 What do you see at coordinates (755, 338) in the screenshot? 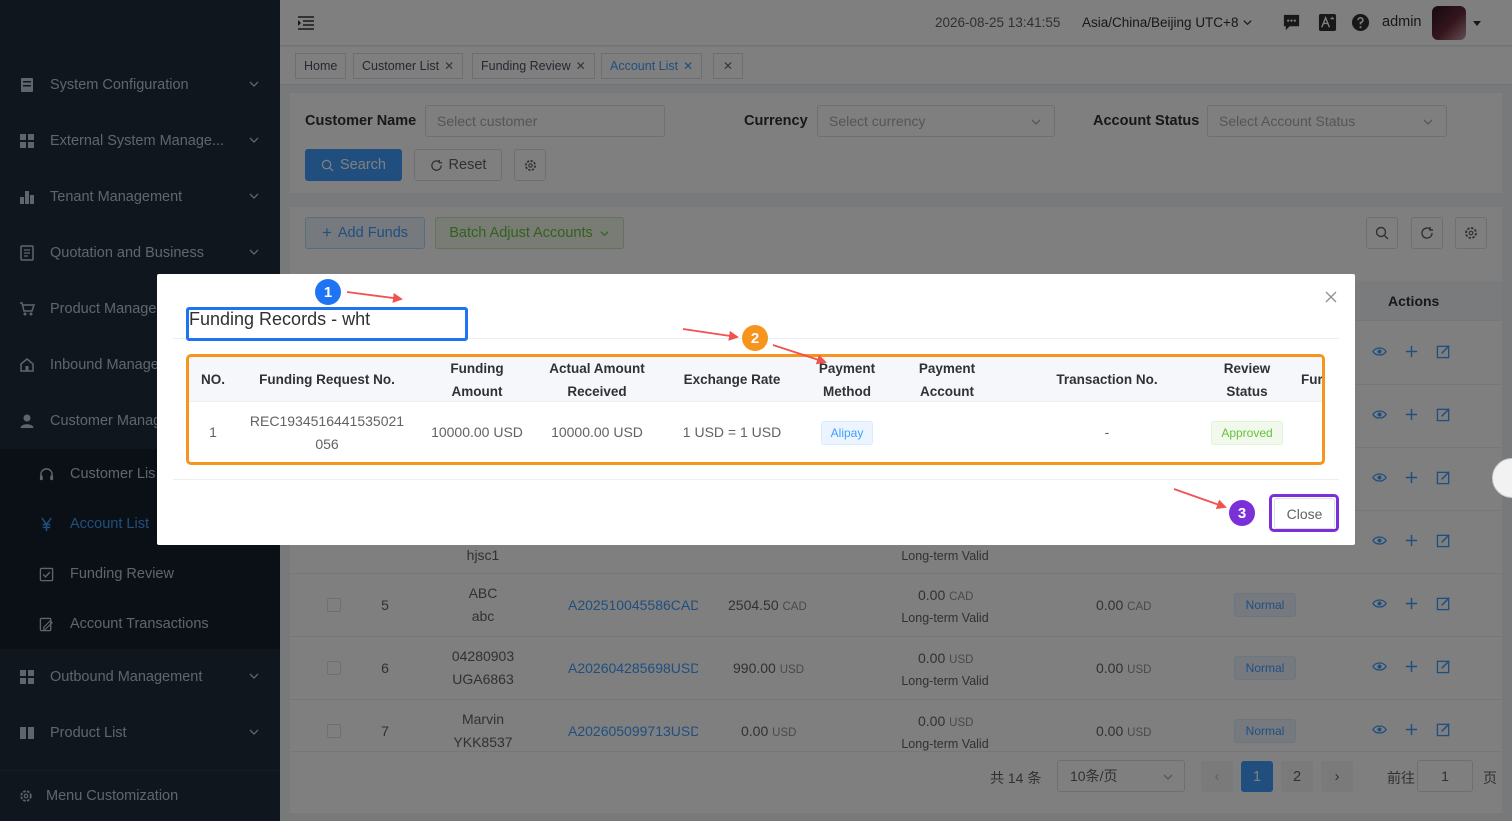
I see `step-2-badge: 2` at bounding box center [755, 338].